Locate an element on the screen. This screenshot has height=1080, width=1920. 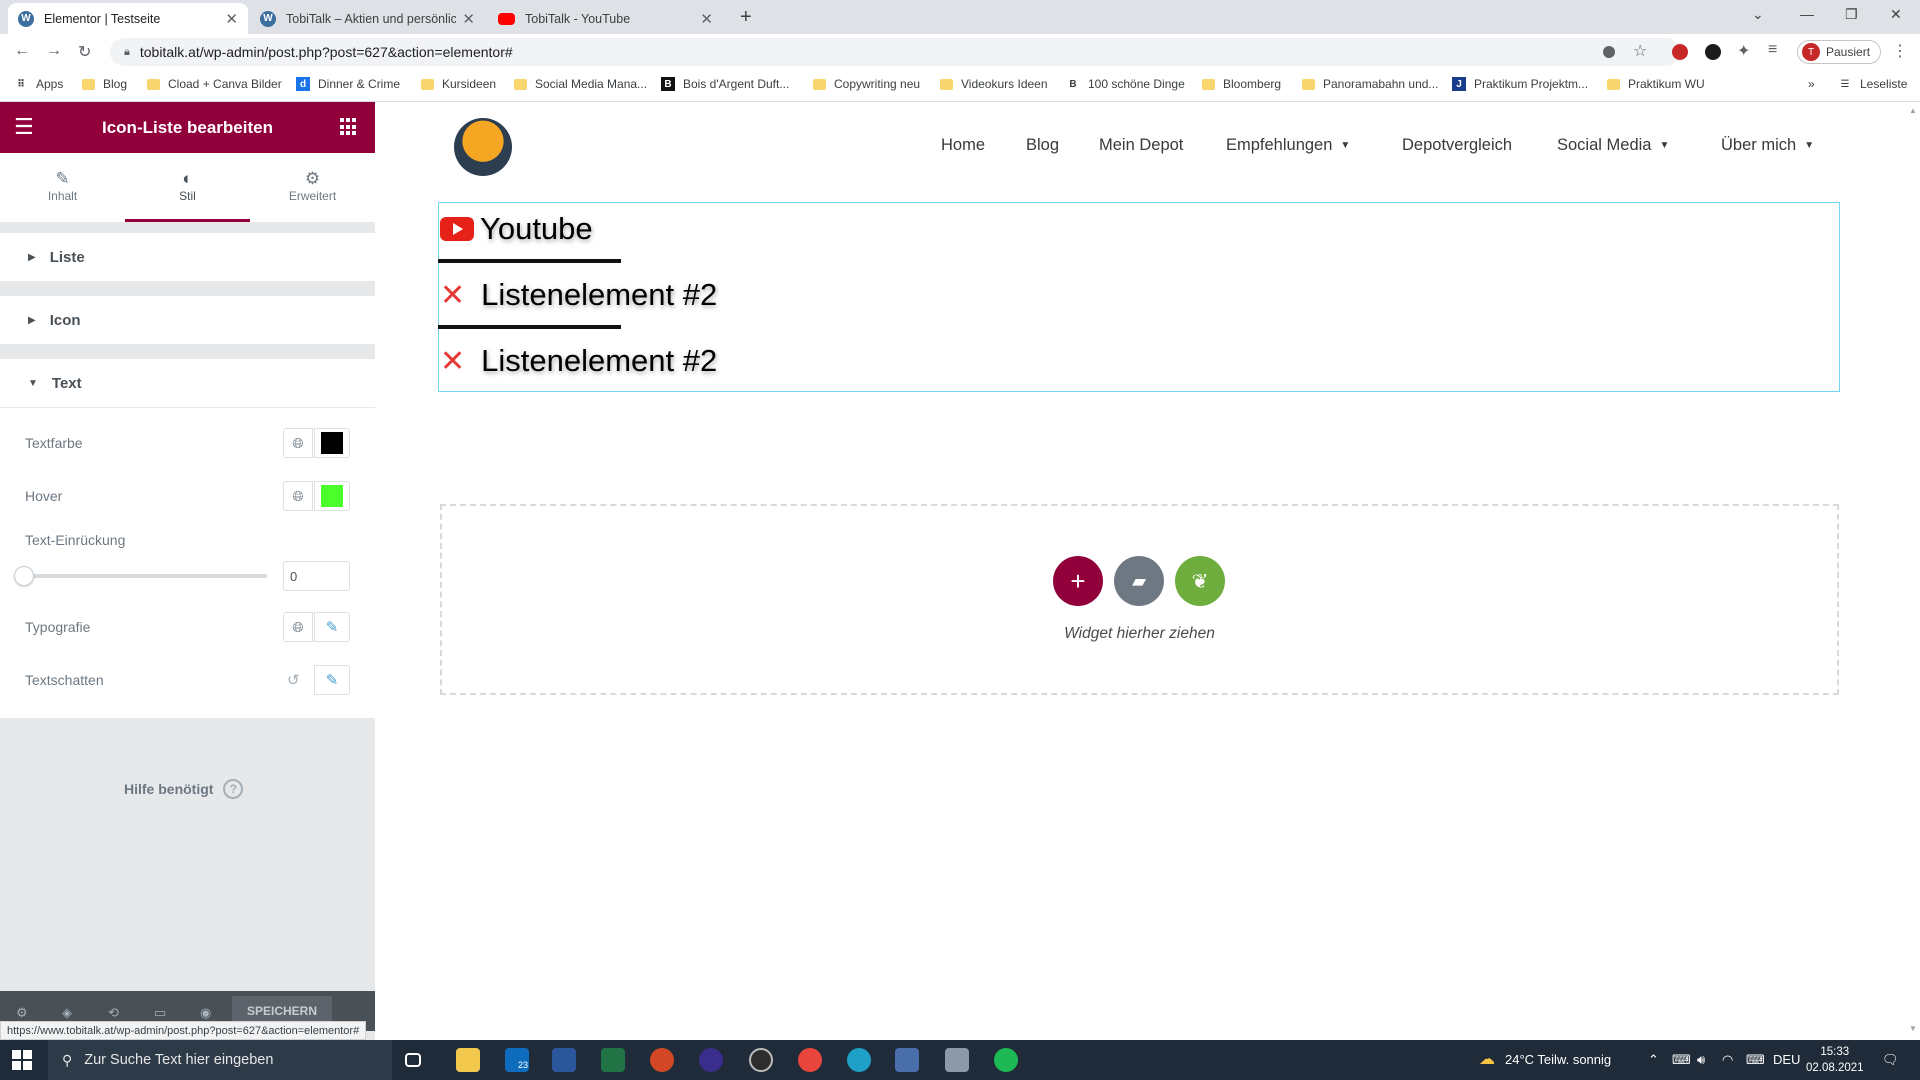
bookmark-dinner: d Dinner & Crime is located at coordinates (348, 84).